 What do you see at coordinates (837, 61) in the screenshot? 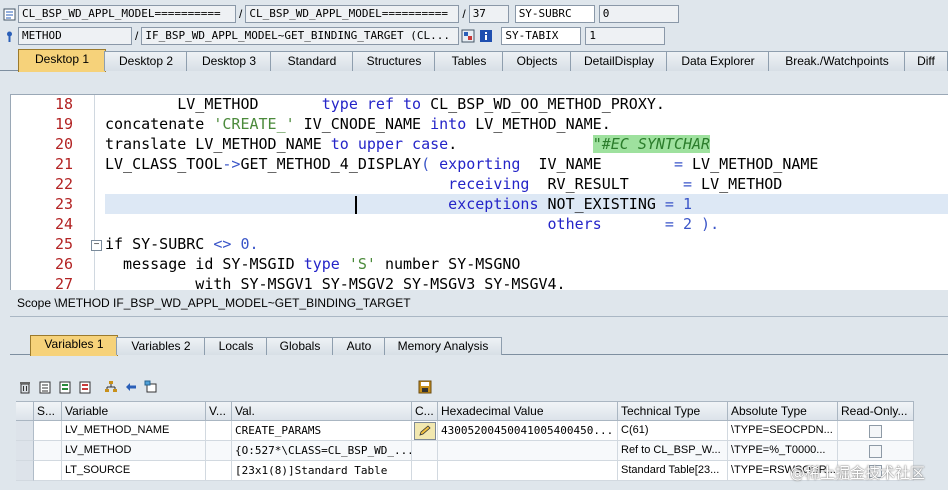
I see `tab-break-watchpoints: Break./Watchpoints` at bounding box center [837, 61].